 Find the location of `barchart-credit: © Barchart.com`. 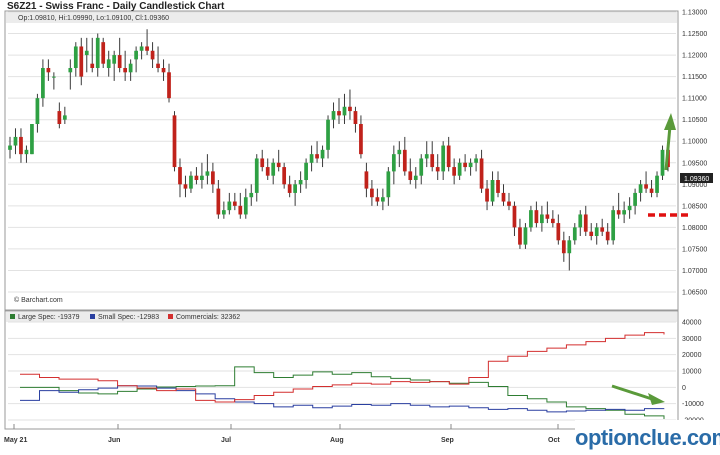

barchart-credit: © Barchart.com is located at coordinates (38, 300).